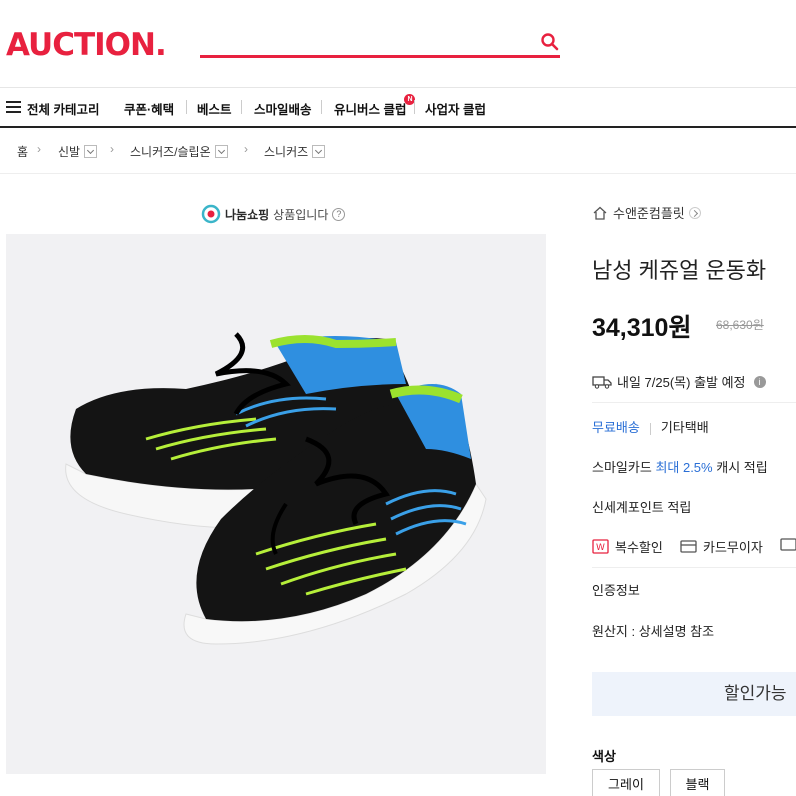  What do you see at coordinates (694, 212) in the screenshot?
I see `chevron-right-icon` at bounding box center [694, 212].